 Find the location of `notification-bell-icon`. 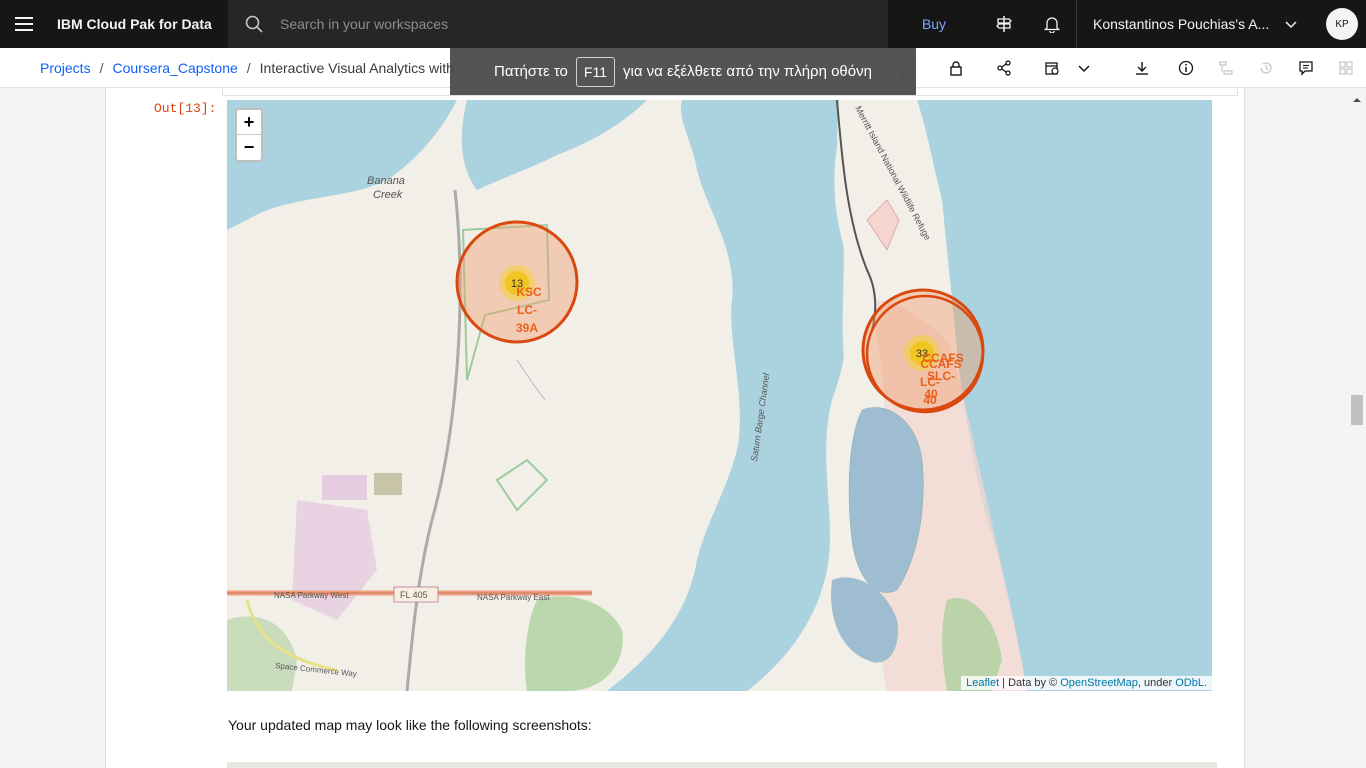

notification-bell-icon is located at coordinates (1052, 24).